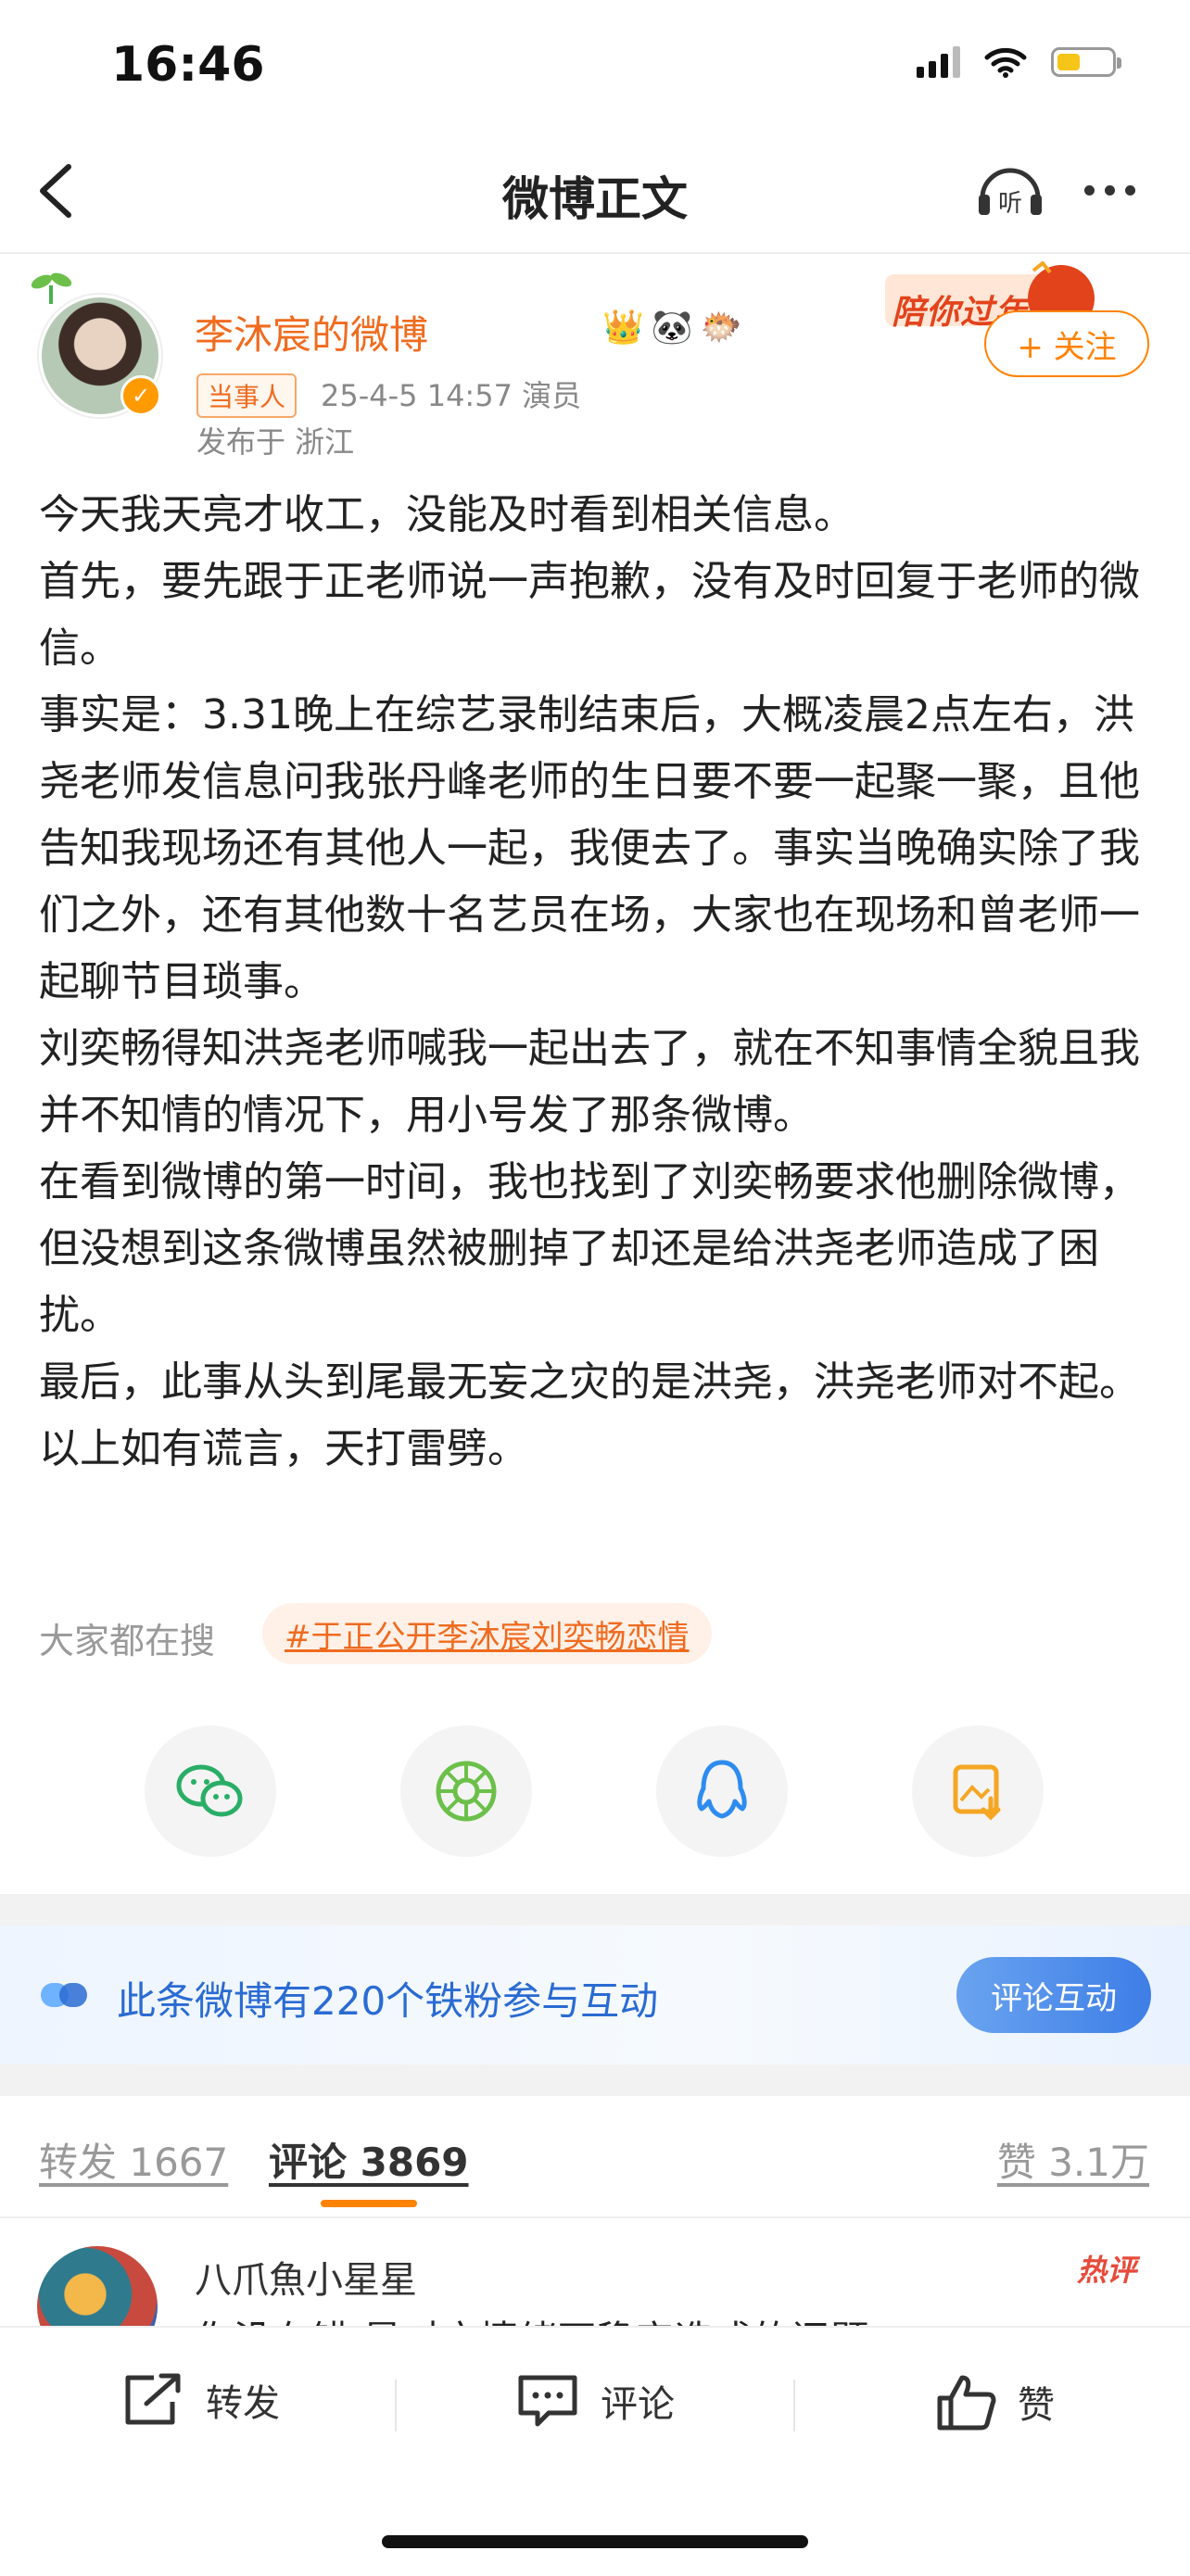 The width and height of the screenshot is (1190, 2576). I want to click on like-button: 赞, so click(996, 2402).